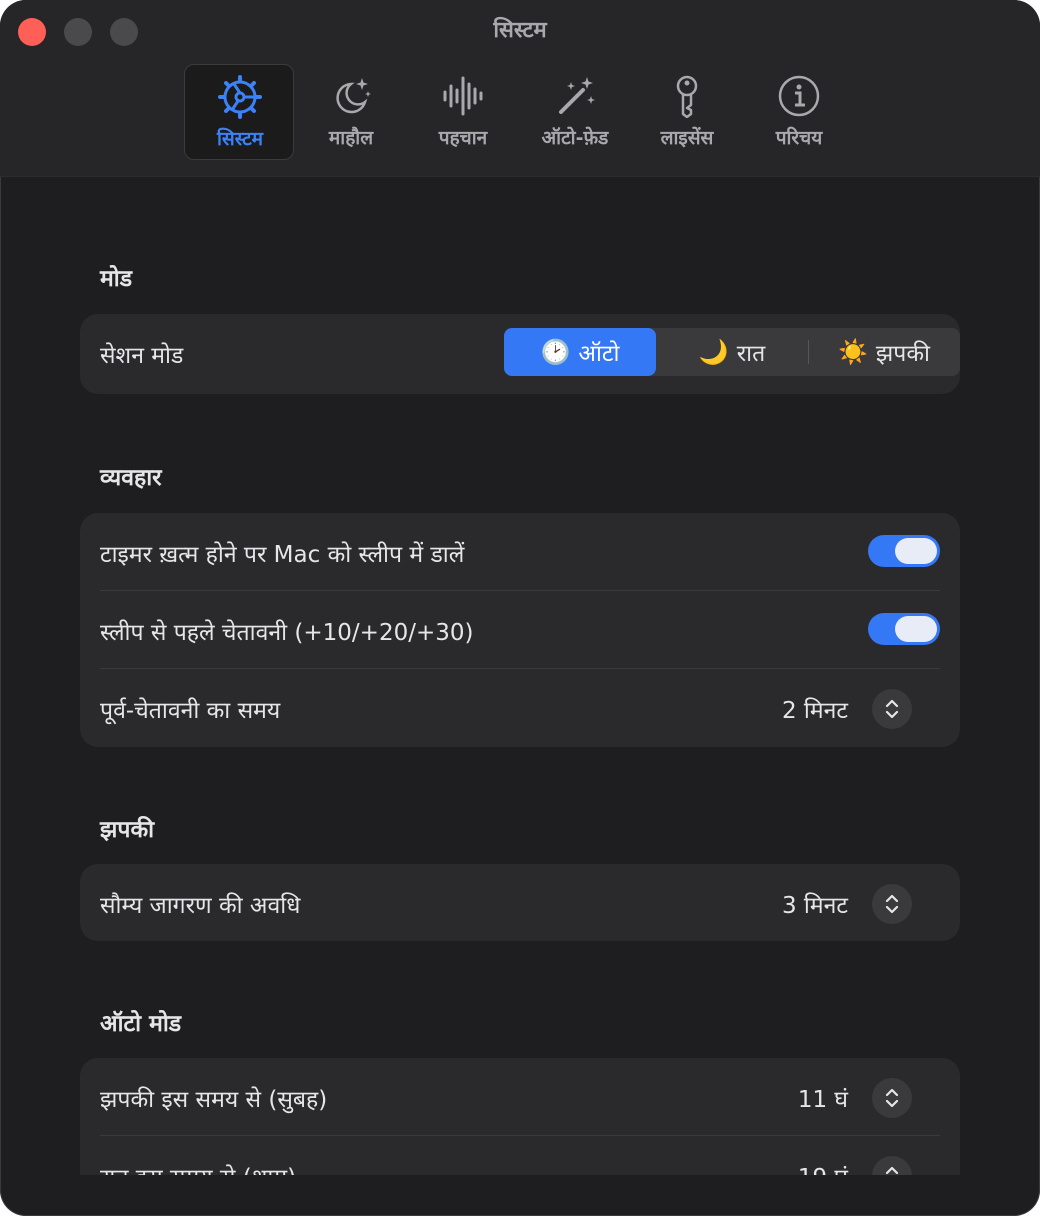  Describe the element at coordinates (520, 1155) in the screenshot. I see `night-from-row: रात इस समय से (शाम) 19 घं` at that location.